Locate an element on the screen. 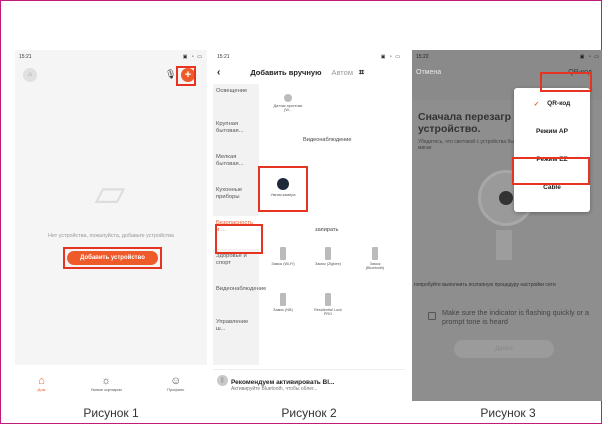 This screenshot has height=424, width=602. scan-icon: ⌗ is located at coordinates (361, 72).